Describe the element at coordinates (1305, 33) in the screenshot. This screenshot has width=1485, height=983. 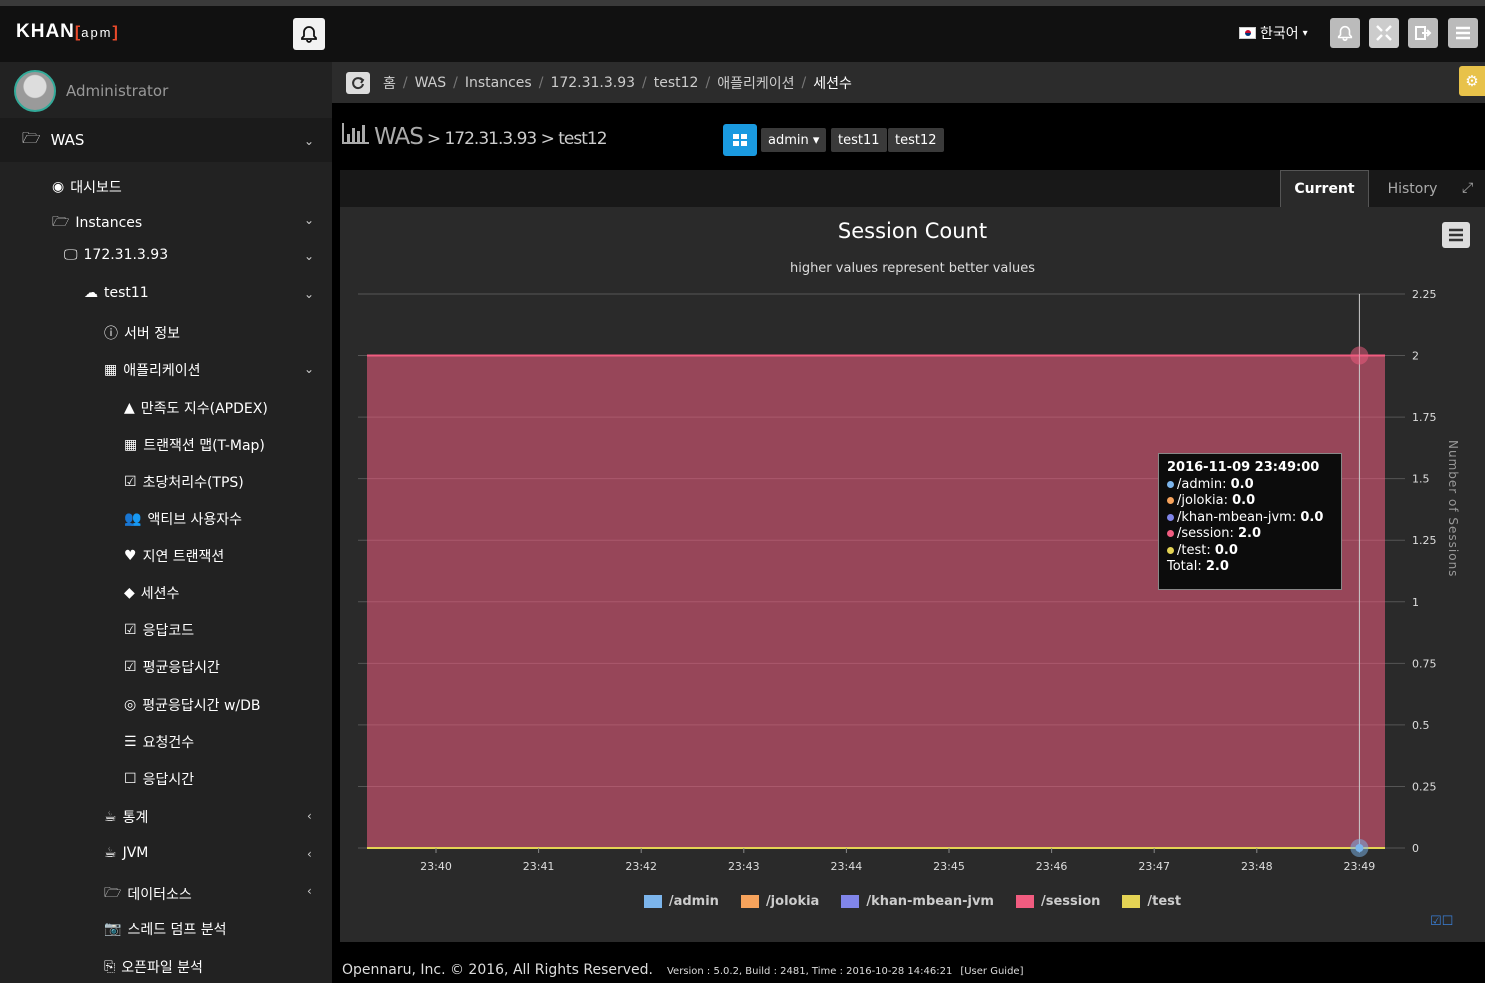
I see `chevron-down-icon: ▾` at that location.